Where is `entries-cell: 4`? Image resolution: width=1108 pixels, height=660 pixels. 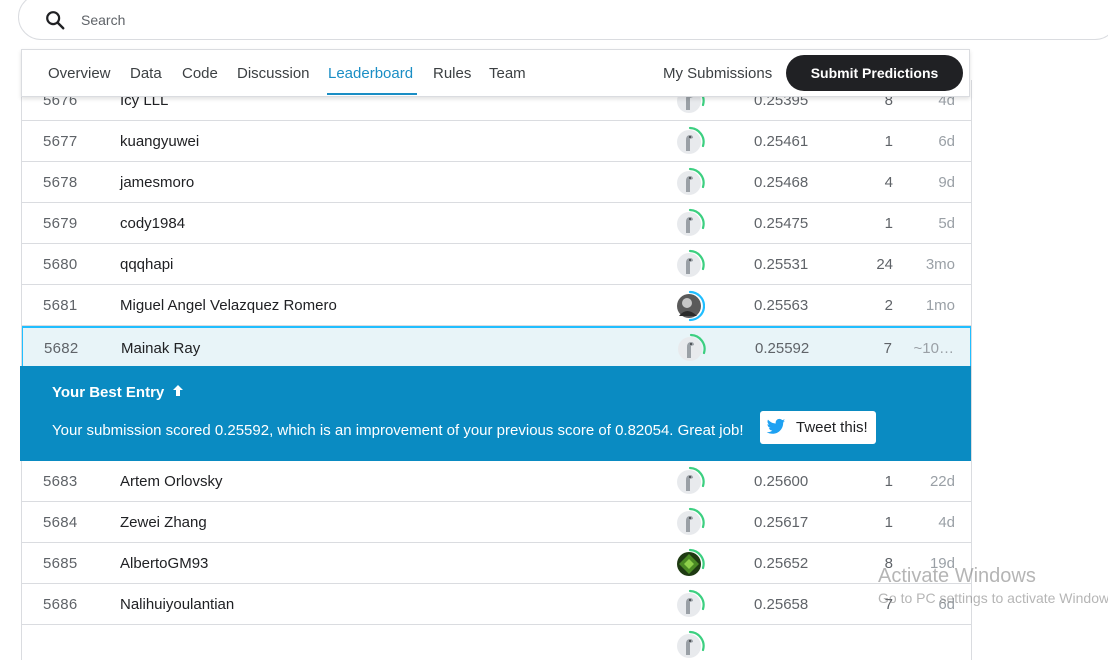 entries-cell: 4 is located at coordinates (888, 182).